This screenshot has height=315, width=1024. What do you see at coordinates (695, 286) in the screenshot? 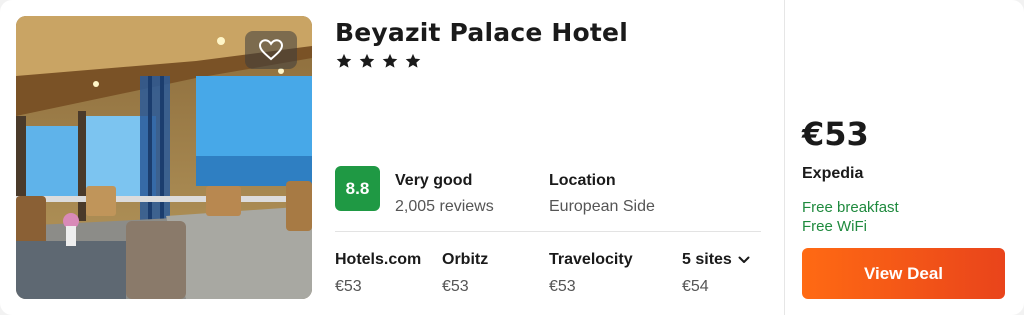
I see `site-price: €54` at bounding box center [695, 286].